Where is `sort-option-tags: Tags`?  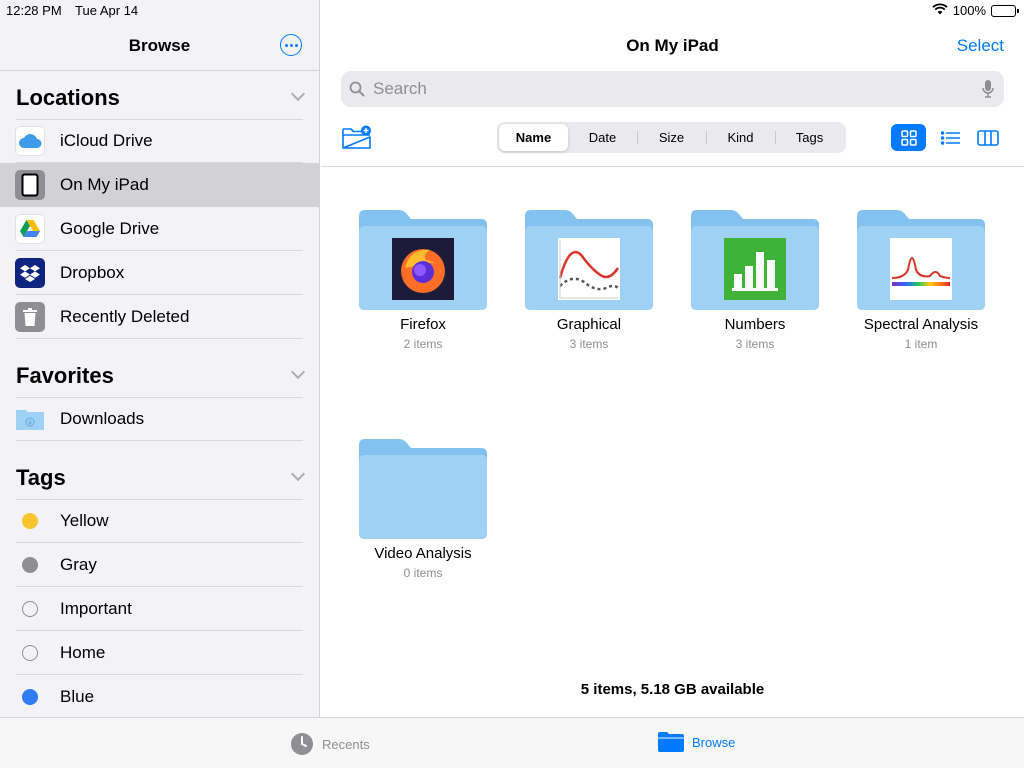
sort-option-tags: Tags is located at coordinates (809, 137).